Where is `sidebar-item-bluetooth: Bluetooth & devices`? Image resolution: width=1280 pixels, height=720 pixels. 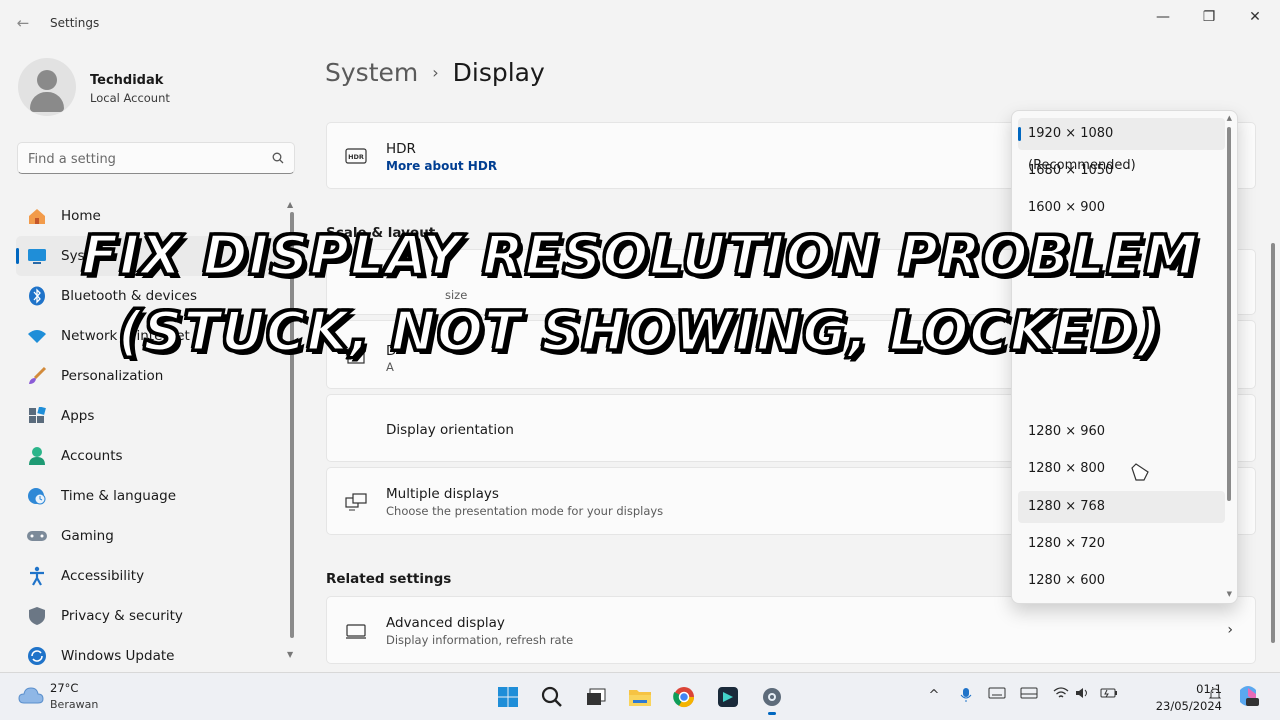
sidebar-item-bluetooth: Bluetooth & devices is located at coordinates (151, 296).